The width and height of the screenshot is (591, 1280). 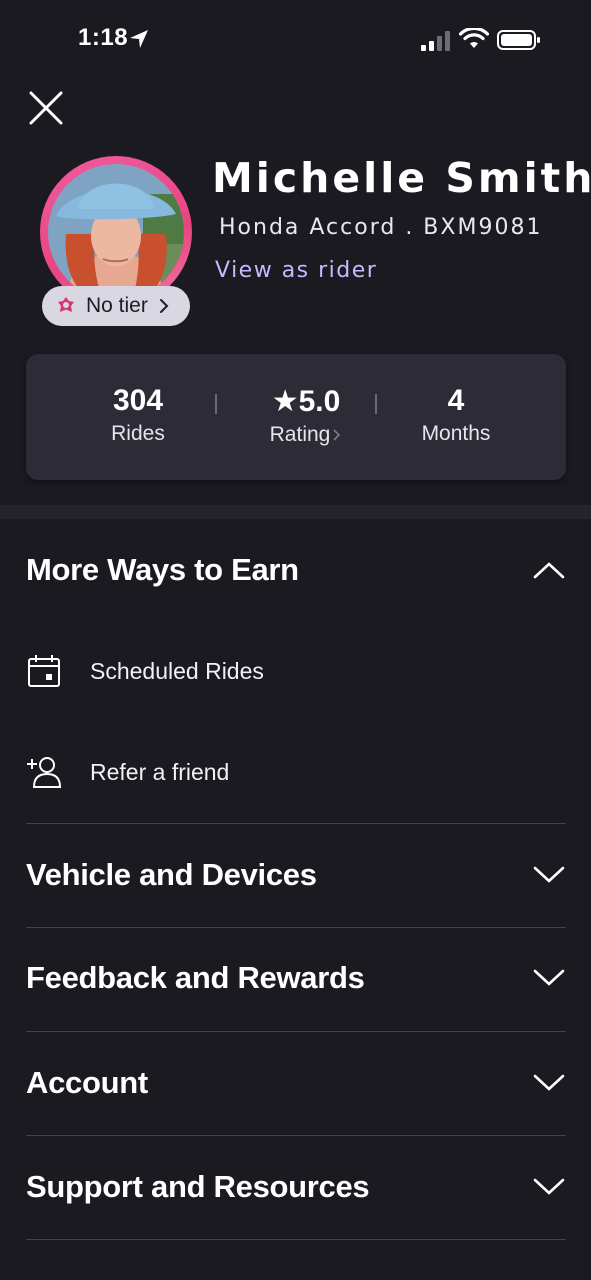 What do you see at coordinates (195, 977) in the screenshot?
I see `section-title: Feedback and Rewards` at bounding box center [195, 977].